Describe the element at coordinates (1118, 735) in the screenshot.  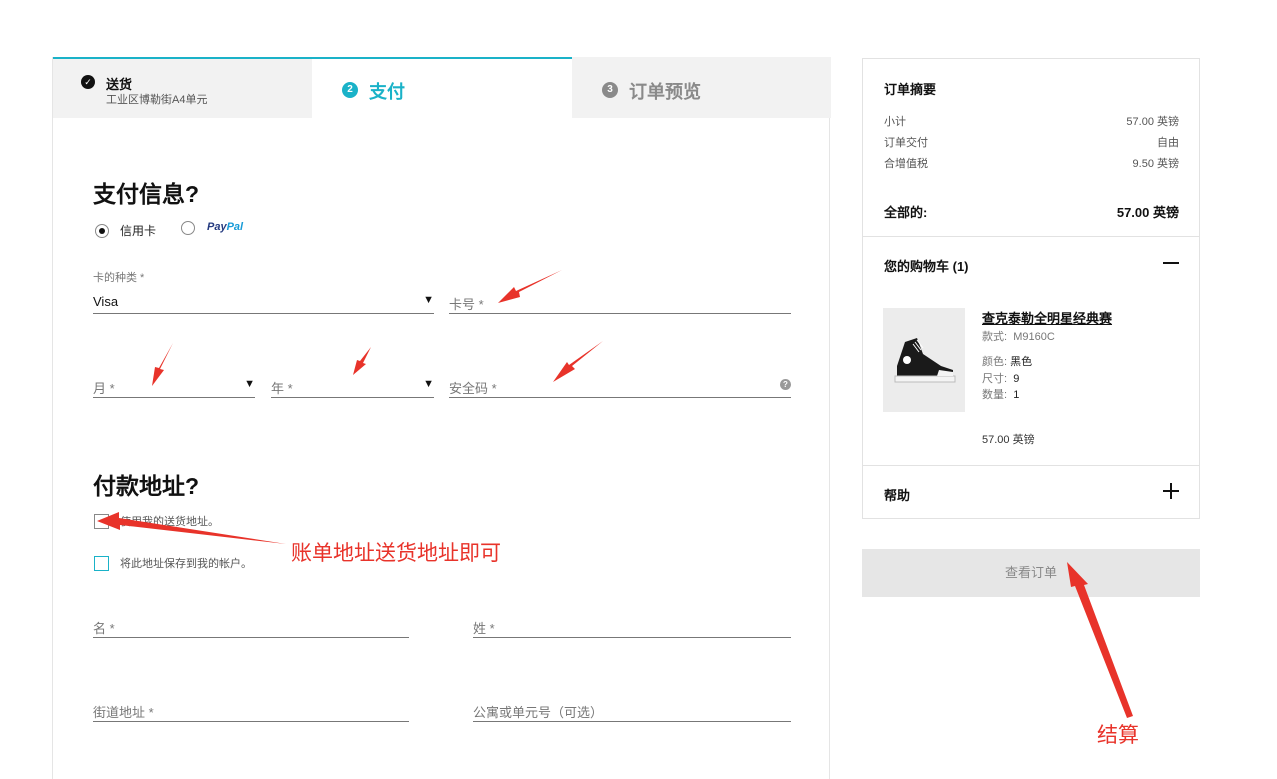
I see `checkout-annotation-note: 结算` at that location.